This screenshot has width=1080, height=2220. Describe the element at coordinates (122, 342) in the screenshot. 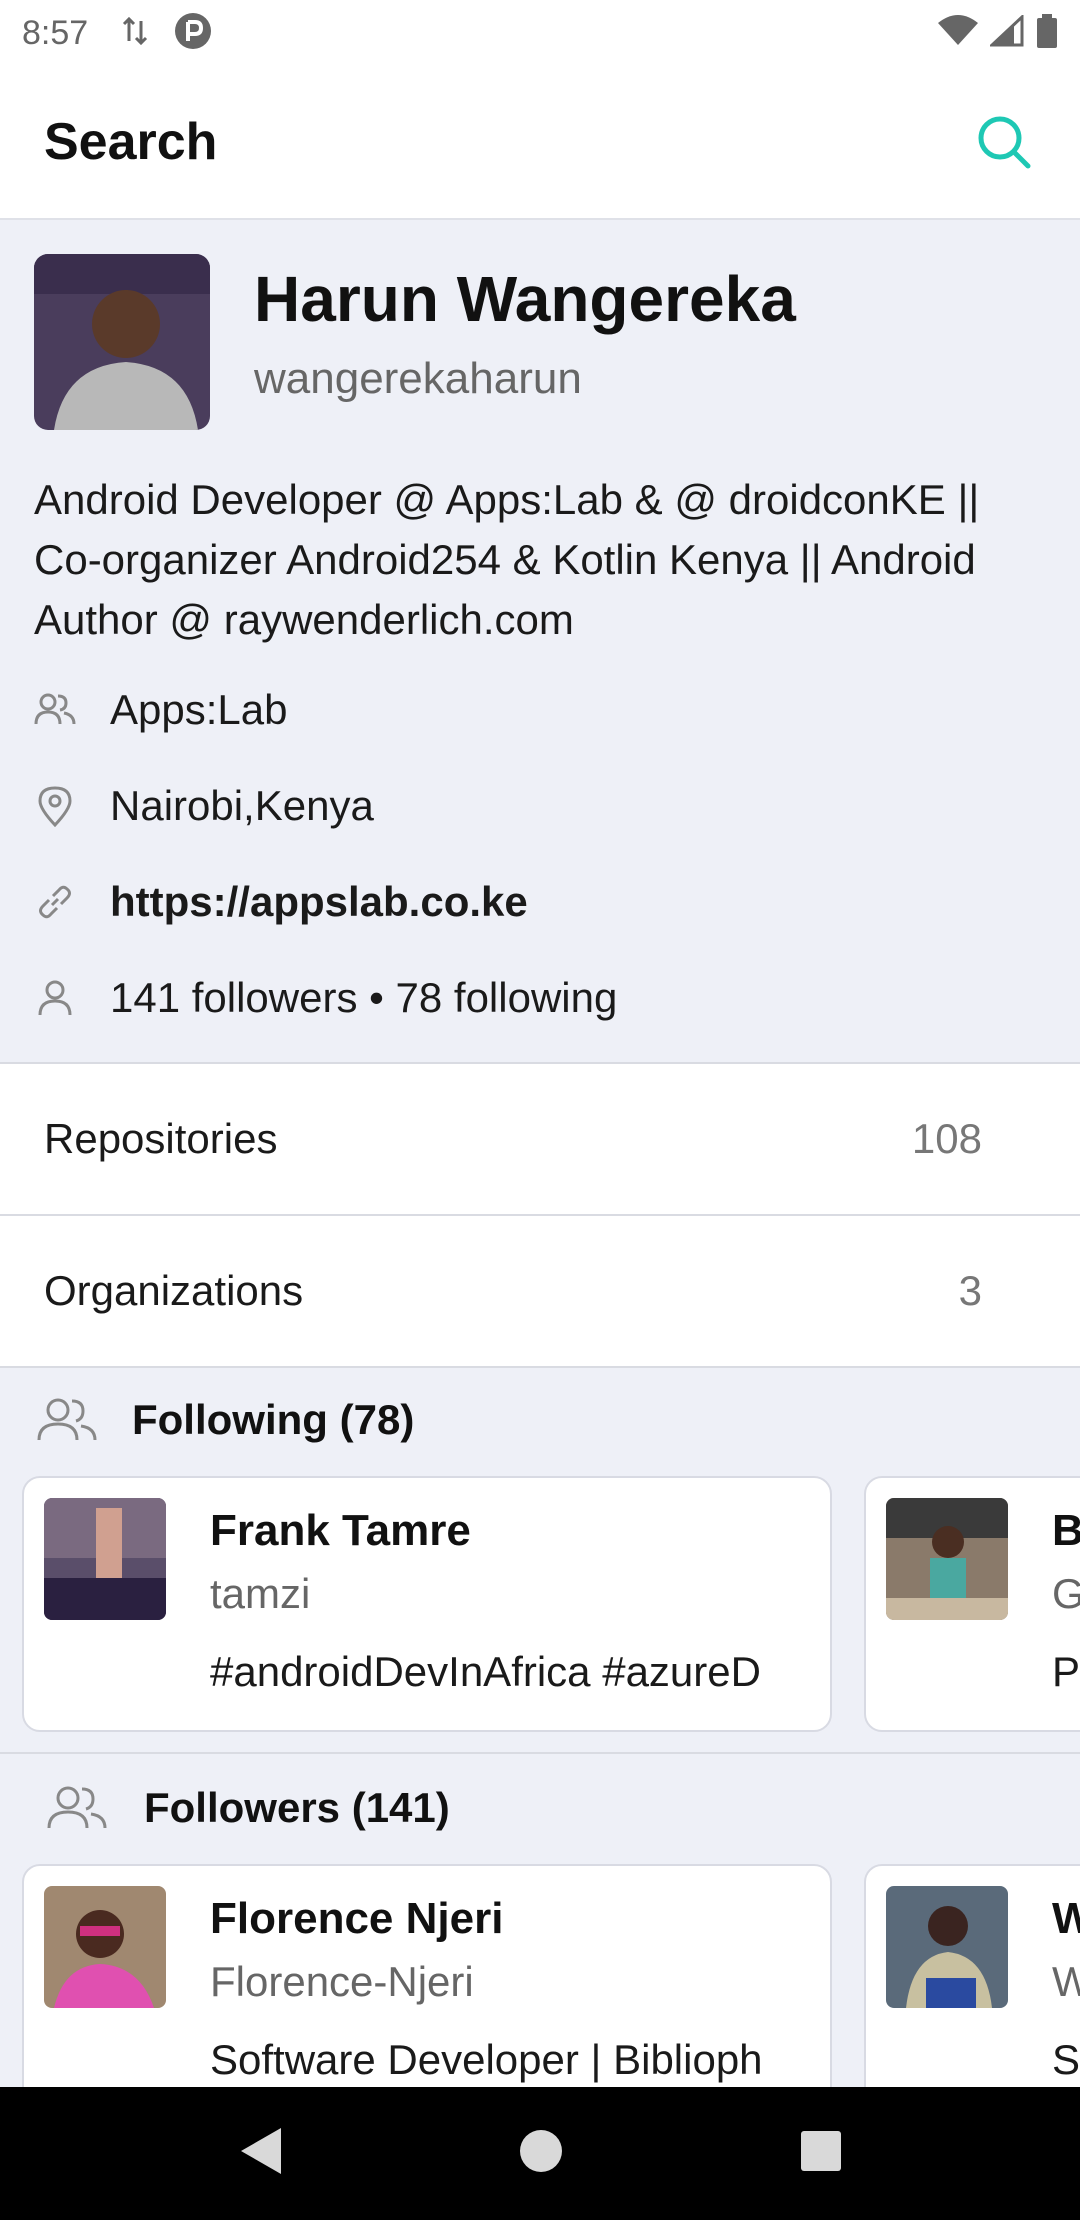

I see `avatar` at that location.